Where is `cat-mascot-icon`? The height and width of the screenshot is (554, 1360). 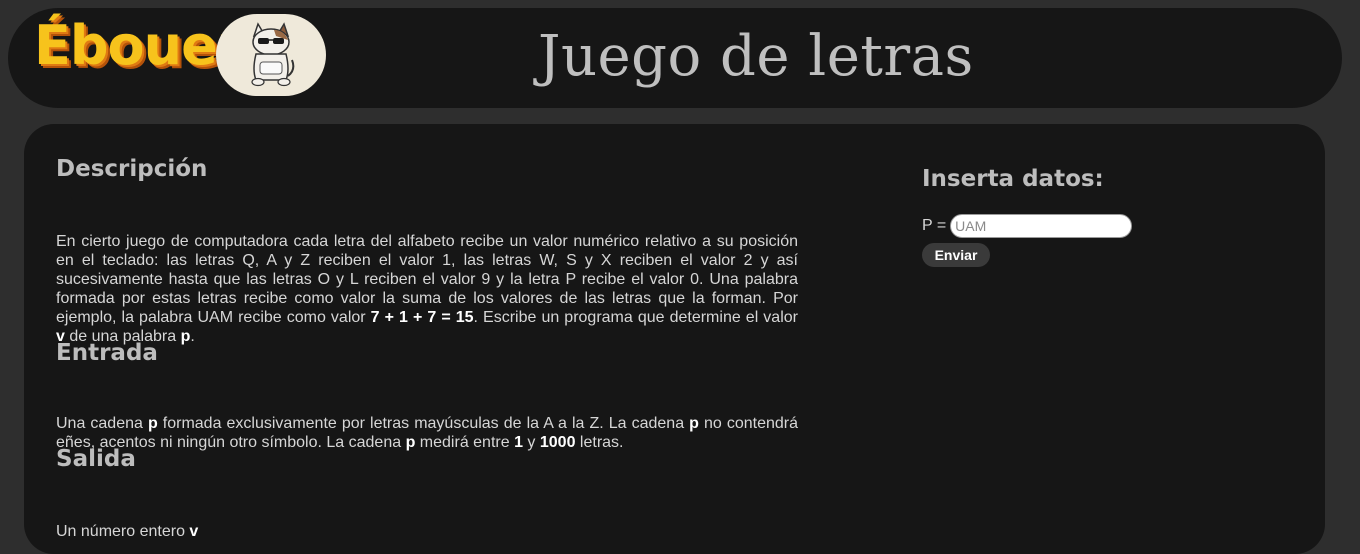
cat-mascot-icon is located at coordinates (273, 54).